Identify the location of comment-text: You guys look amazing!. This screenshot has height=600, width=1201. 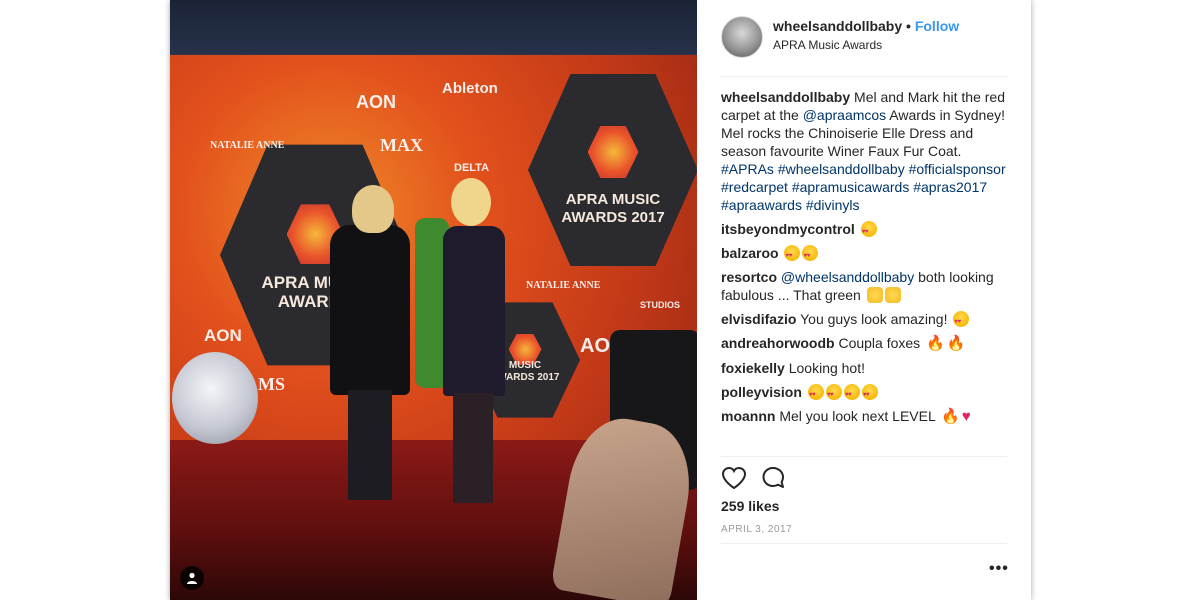
(876, 319).